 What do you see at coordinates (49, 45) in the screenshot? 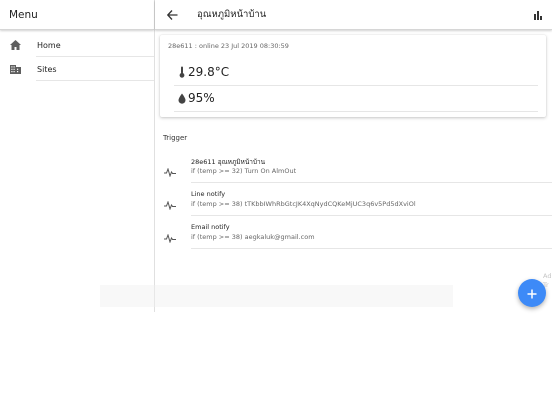
I see `sidebar-item-label: Home` at bounding box center [49, 45].